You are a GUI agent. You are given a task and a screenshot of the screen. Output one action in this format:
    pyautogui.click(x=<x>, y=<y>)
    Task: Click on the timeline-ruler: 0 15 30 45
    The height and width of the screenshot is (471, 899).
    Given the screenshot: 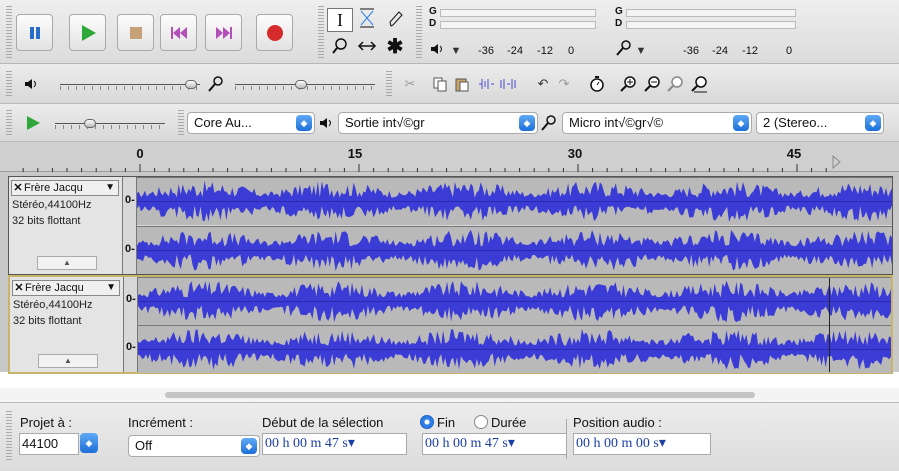 What is the action you would take?
    pyautogui.click(x=449, y=157)
    